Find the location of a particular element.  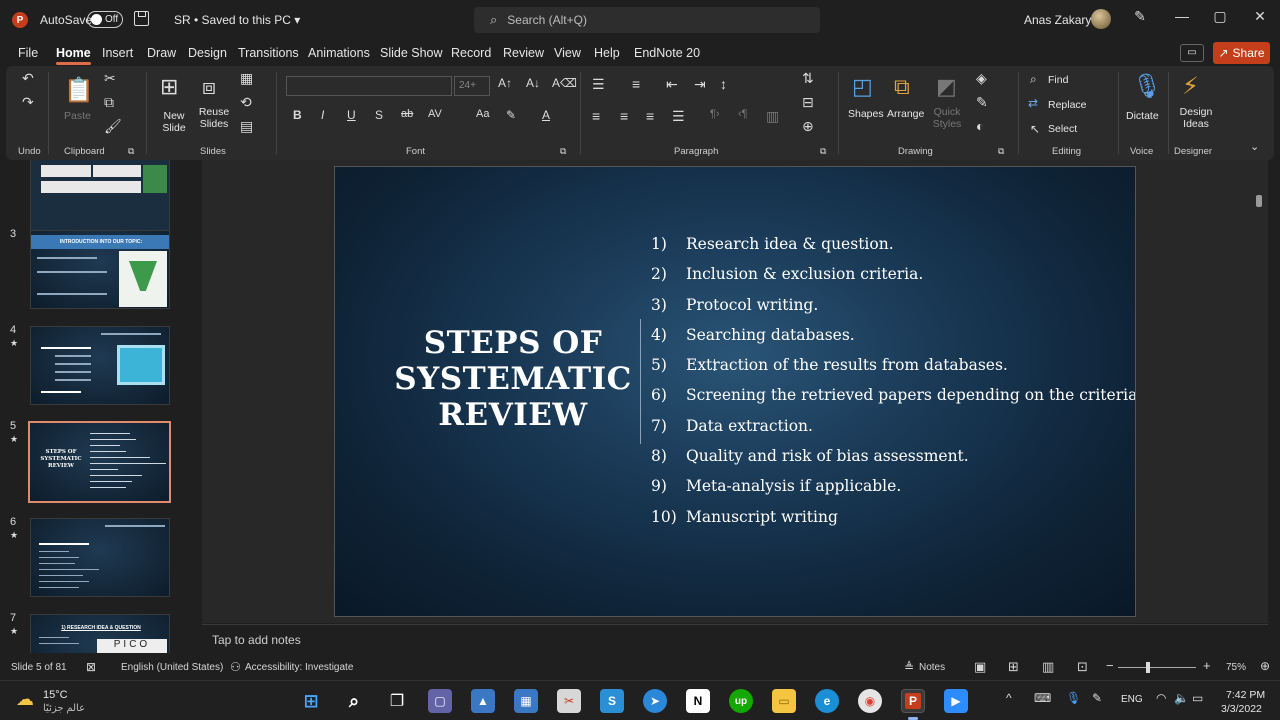

tab-review: Review is located at coordinates (523, 53).